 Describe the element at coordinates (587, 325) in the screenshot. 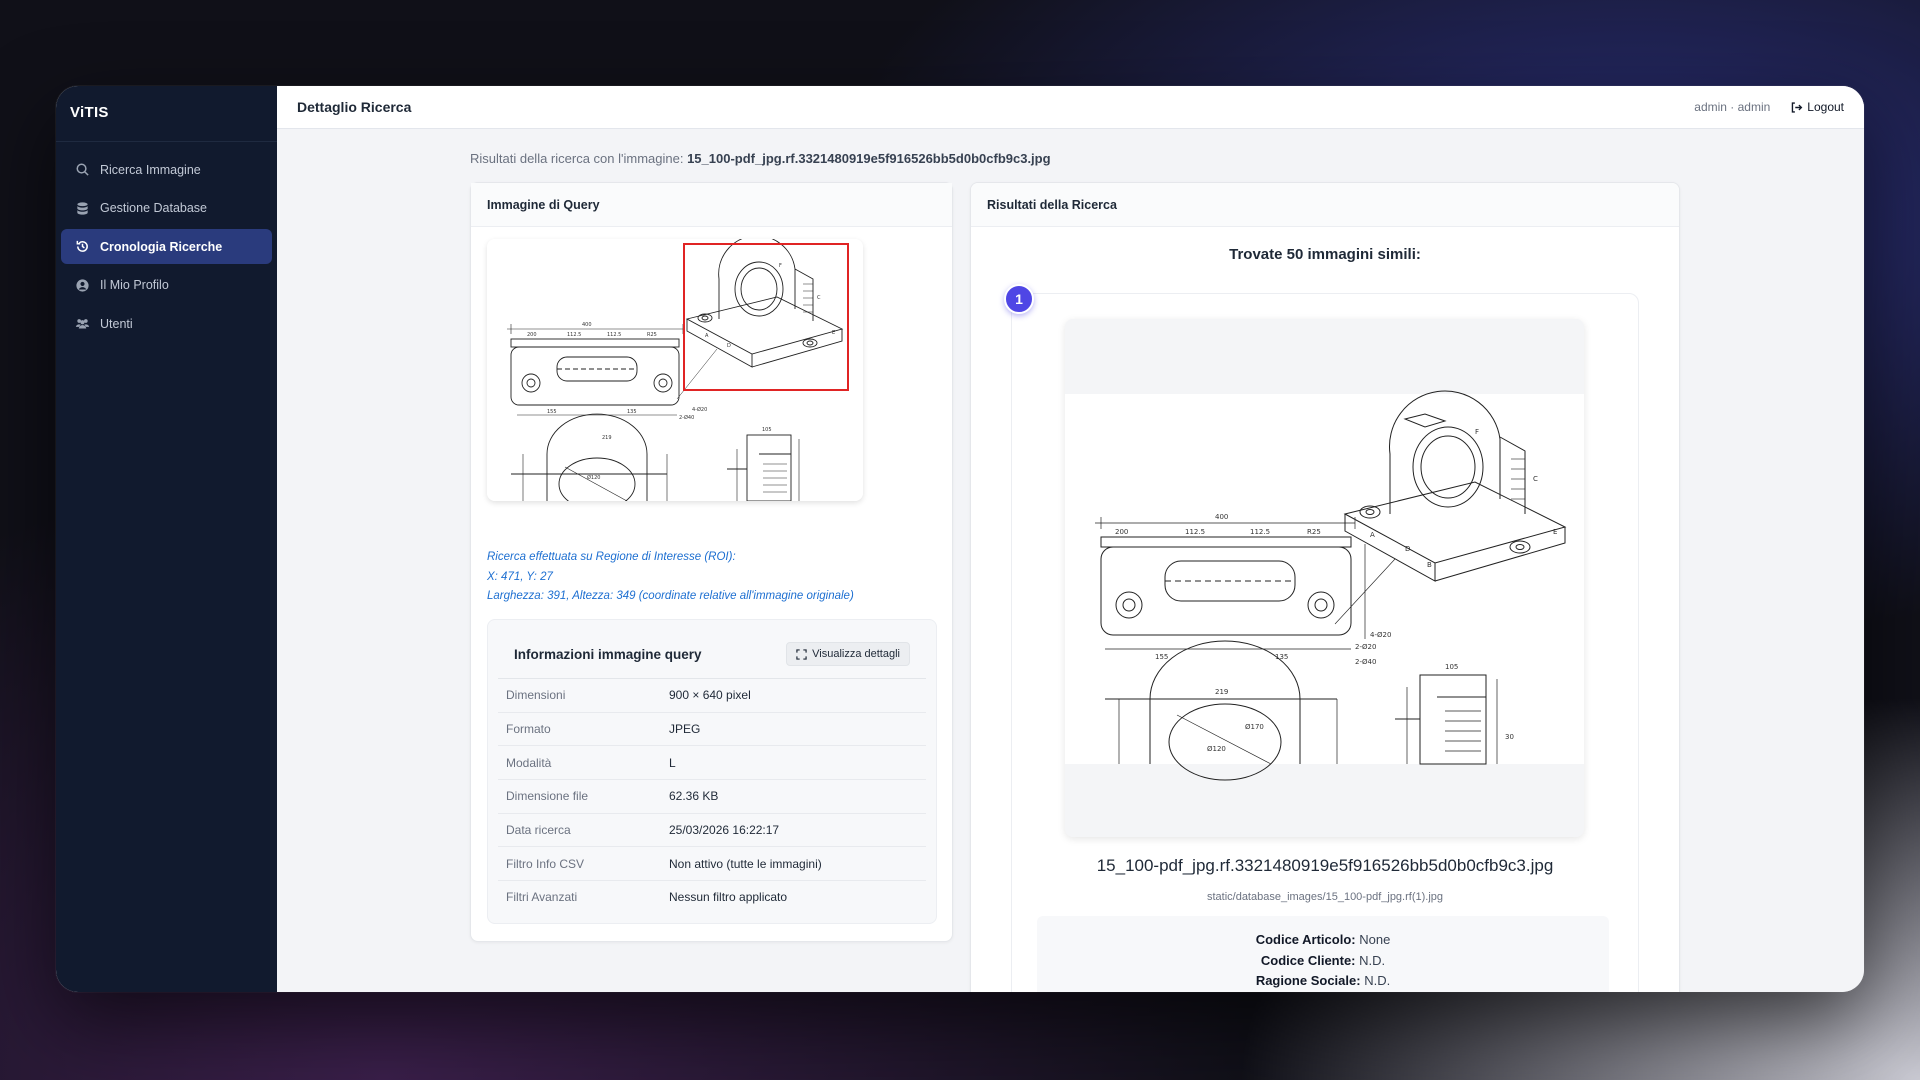

I see `query-dim-label: 400` at that location.